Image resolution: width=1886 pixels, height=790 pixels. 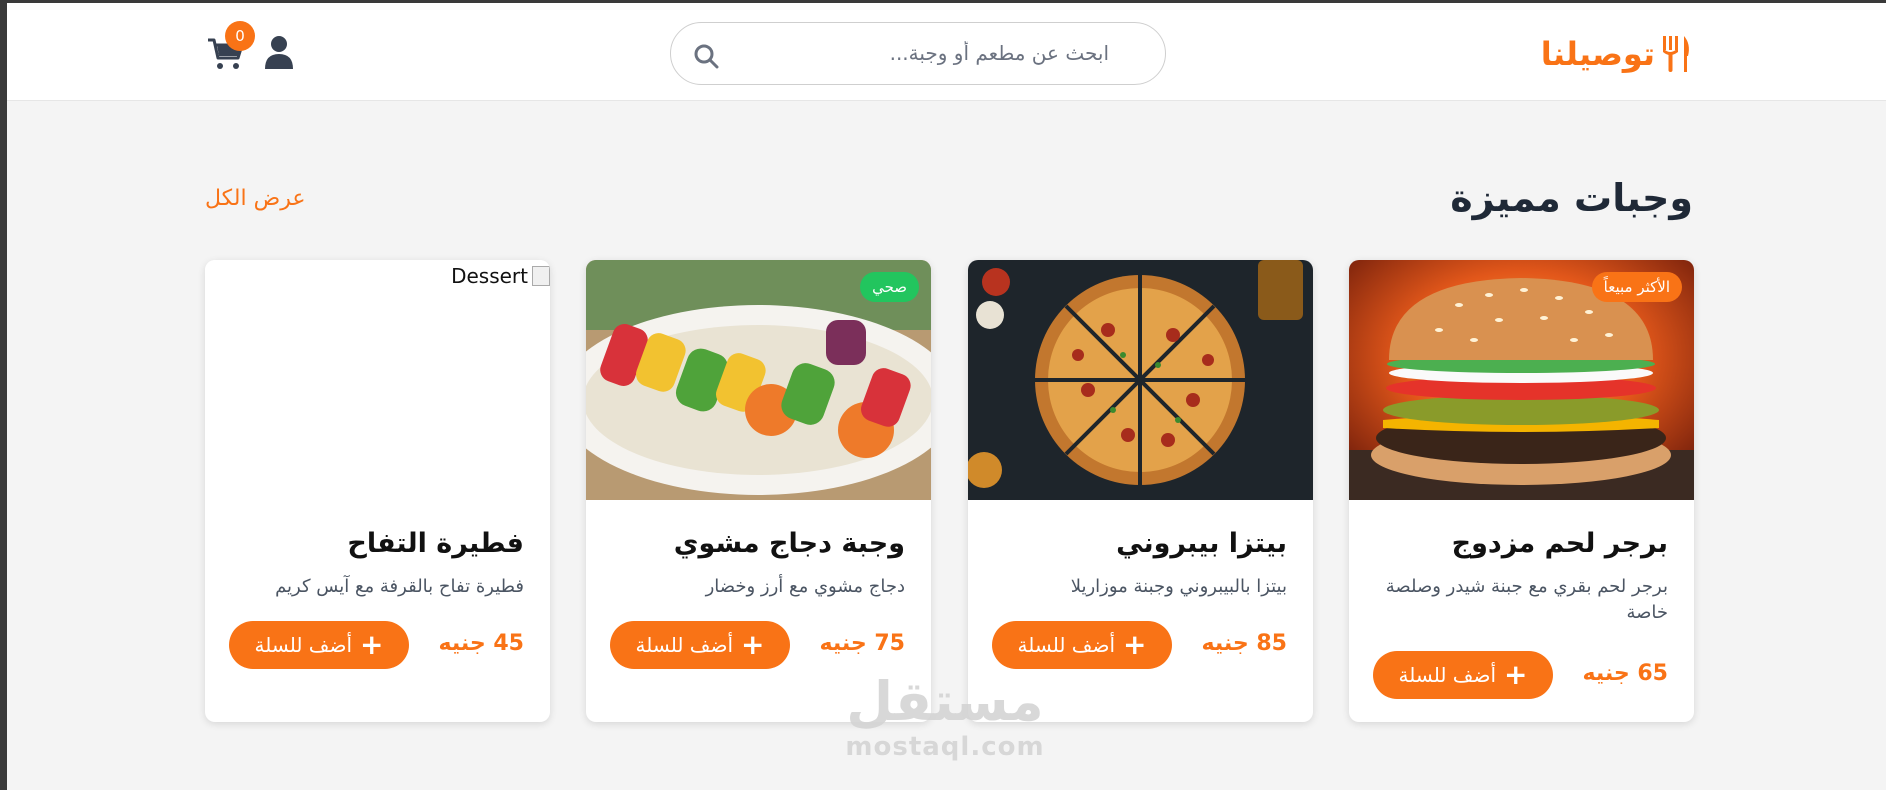 What do you see at coordinates (377, 380) in the screenshot?
I see `apple-pie-image: Dessert` at bounding box center [377, 380].